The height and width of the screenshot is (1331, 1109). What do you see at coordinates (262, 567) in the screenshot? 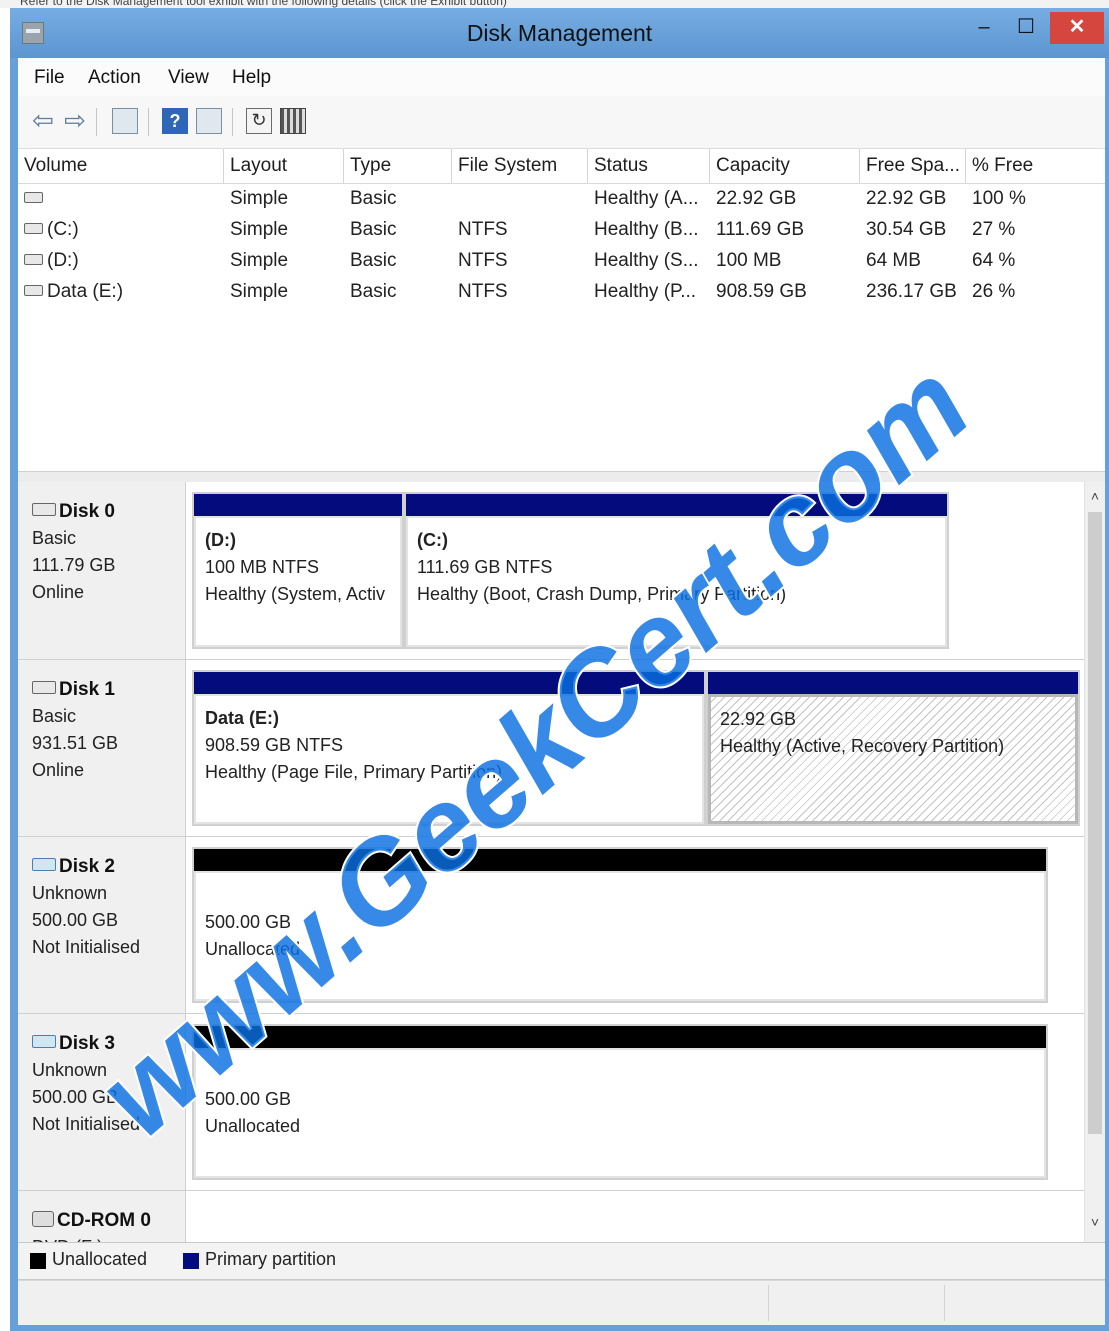
I see `partition-d-size: 100 MB NTFS` at bounding box center [262, 567].